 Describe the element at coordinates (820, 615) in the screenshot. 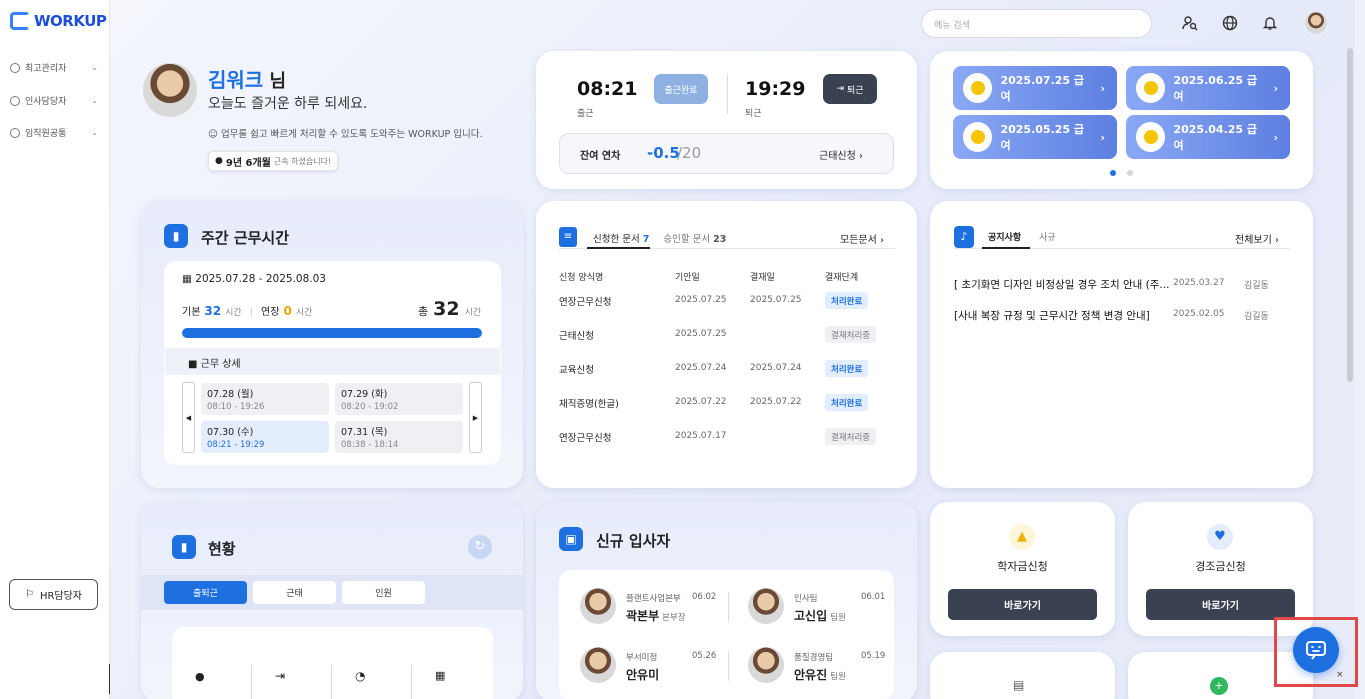

I see `employee-name: 고신입 팀원` at that location.